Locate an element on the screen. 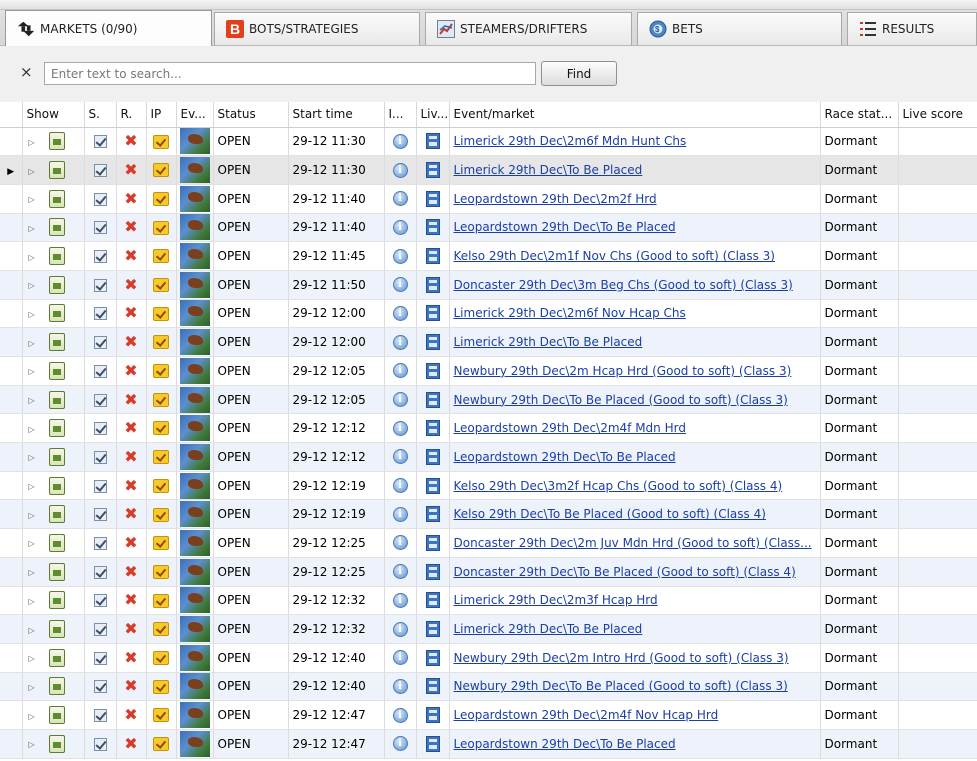 The width and height of the screenshot is (977, 761). header-live-score: Live score is located at coordinates (937, 115).